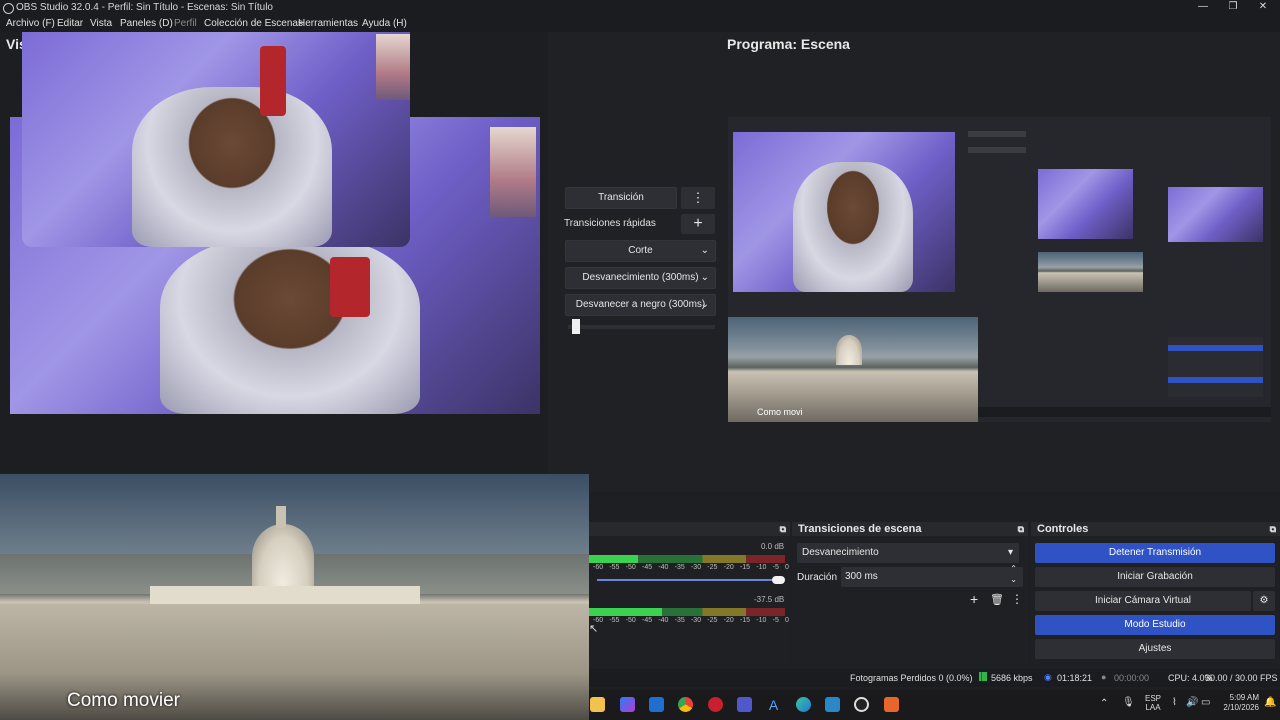 The width and height of the screenshot is (1280, 720). Describe the element at coordinates (1128, 702) in the screenshot. I see `microphone-icon: 🎙` at that location.